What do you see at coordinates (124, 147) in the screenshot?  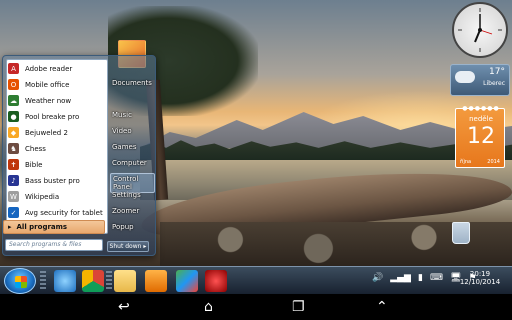 I see `menu-games: Games` at bounding box center [124, 147].